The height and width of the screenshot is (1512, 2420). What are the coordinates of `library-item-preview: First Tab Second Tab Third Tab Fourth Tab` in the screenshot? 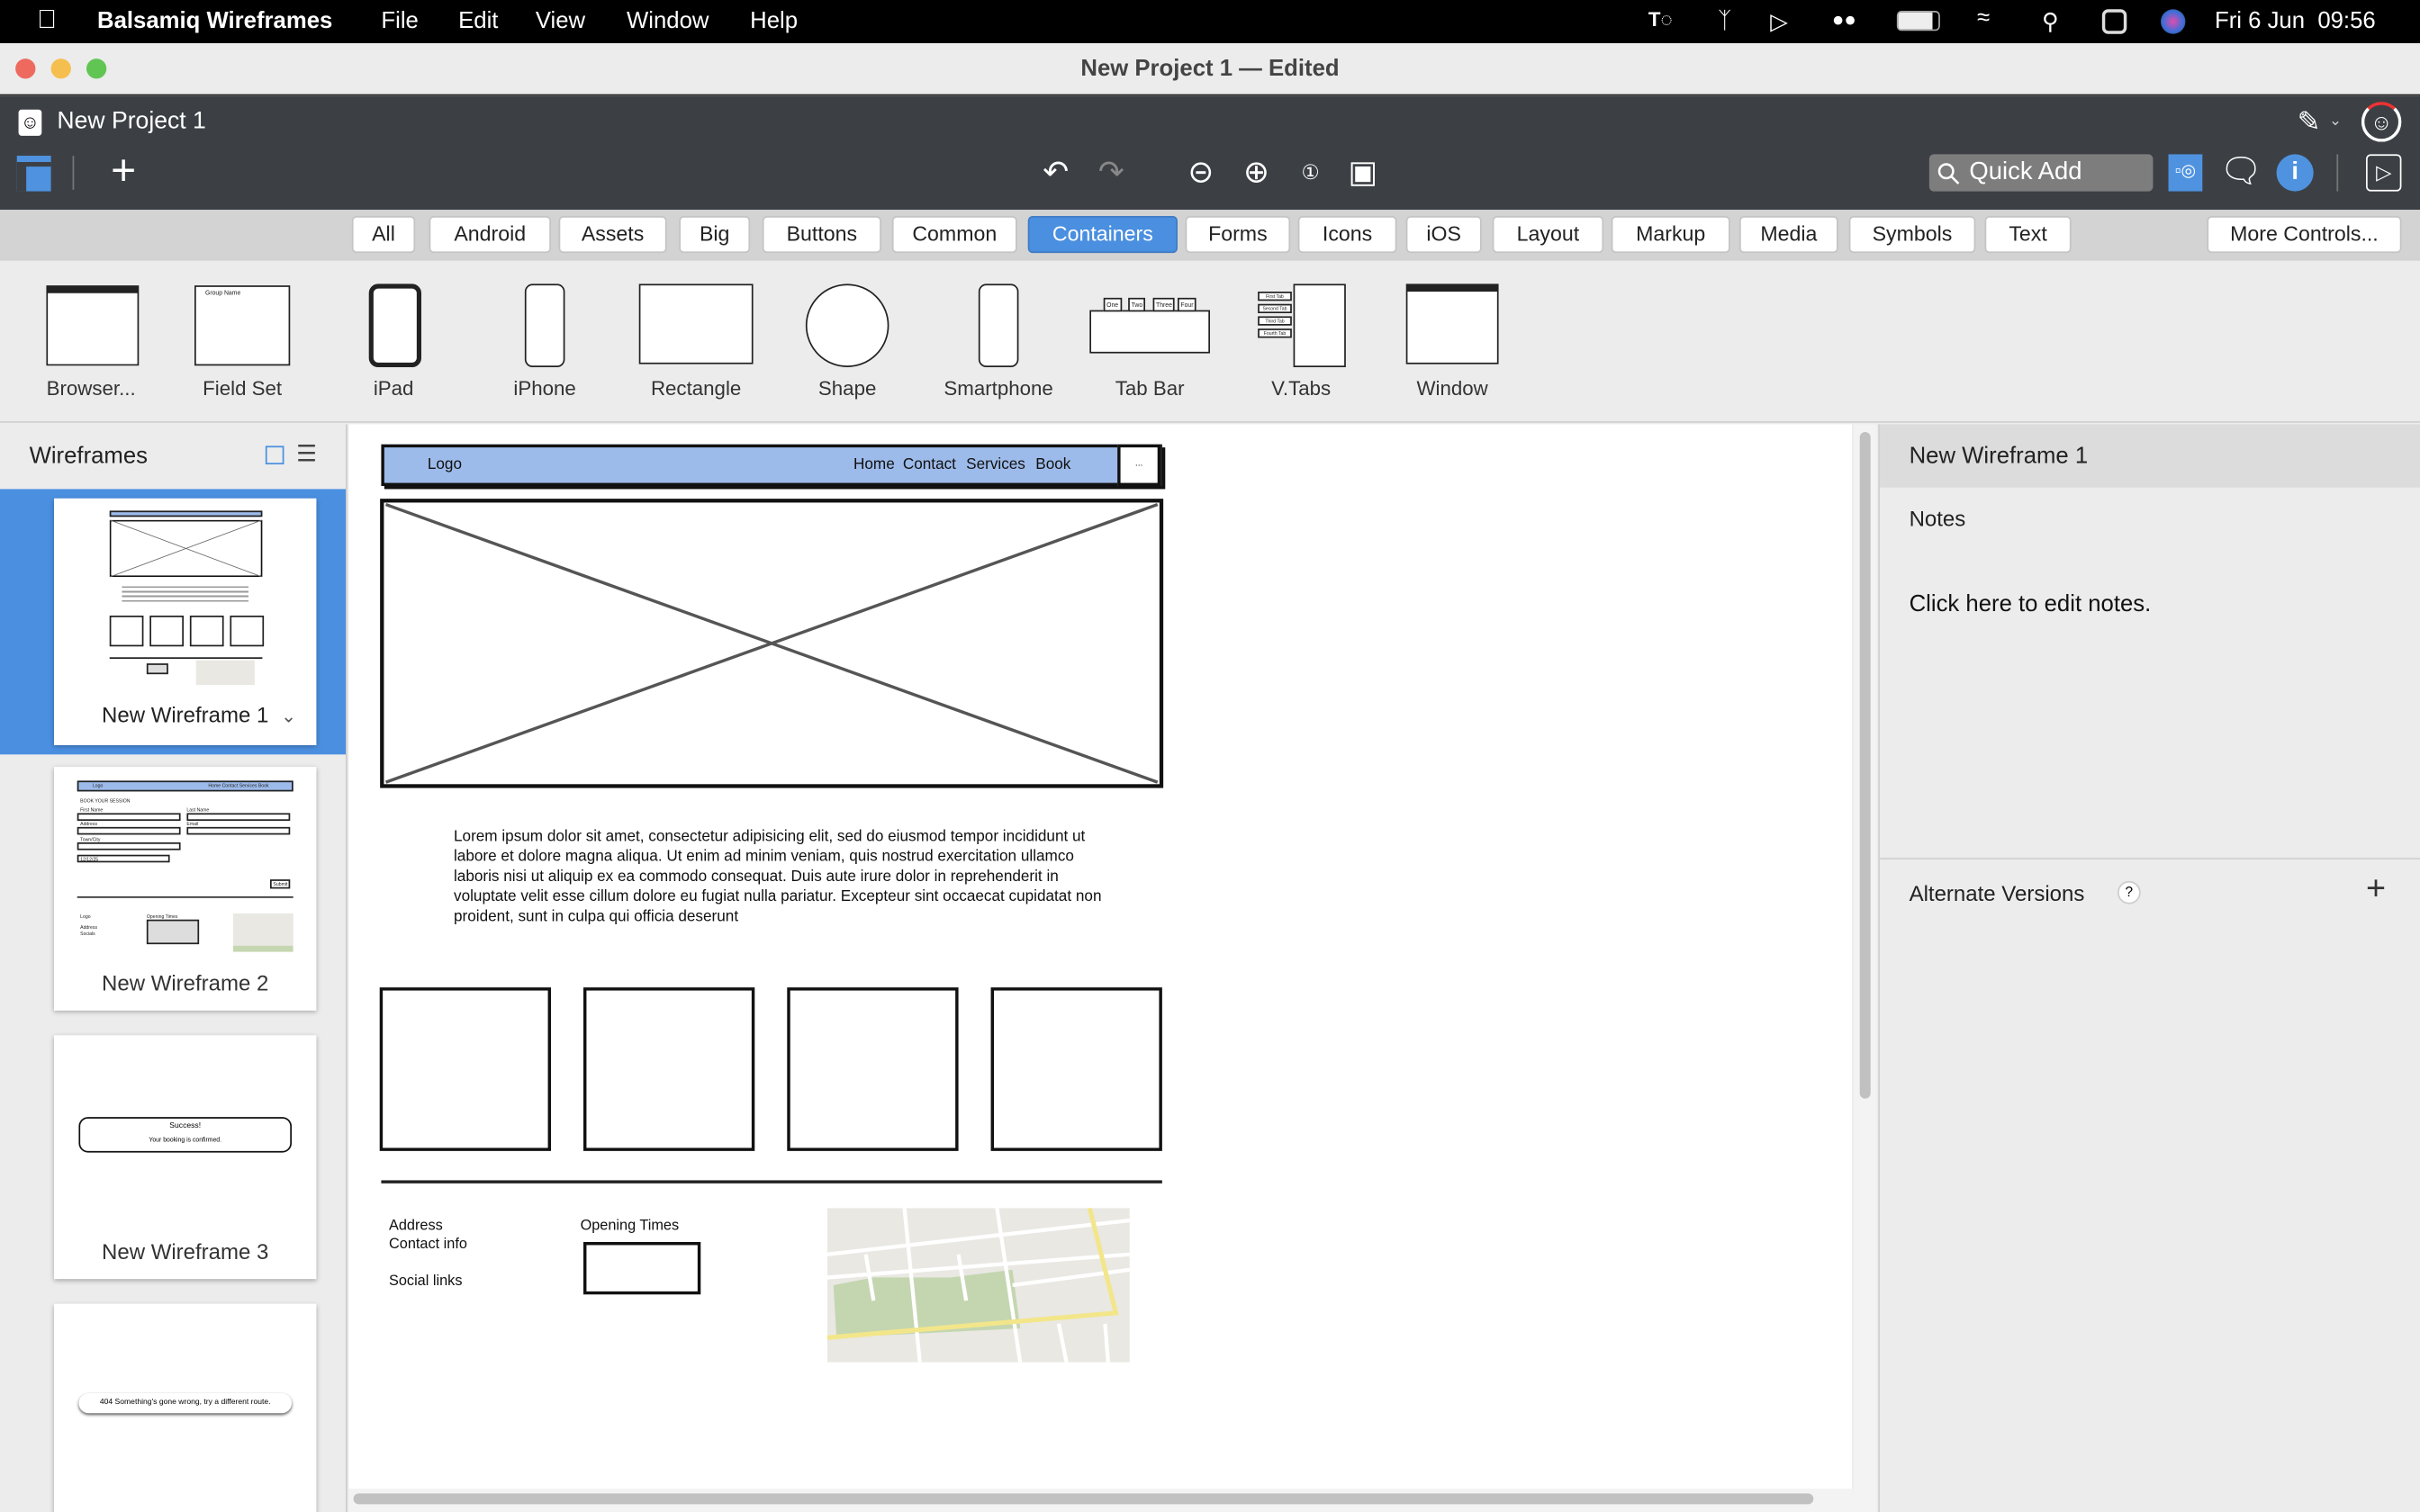 It's located at (1302, 326).